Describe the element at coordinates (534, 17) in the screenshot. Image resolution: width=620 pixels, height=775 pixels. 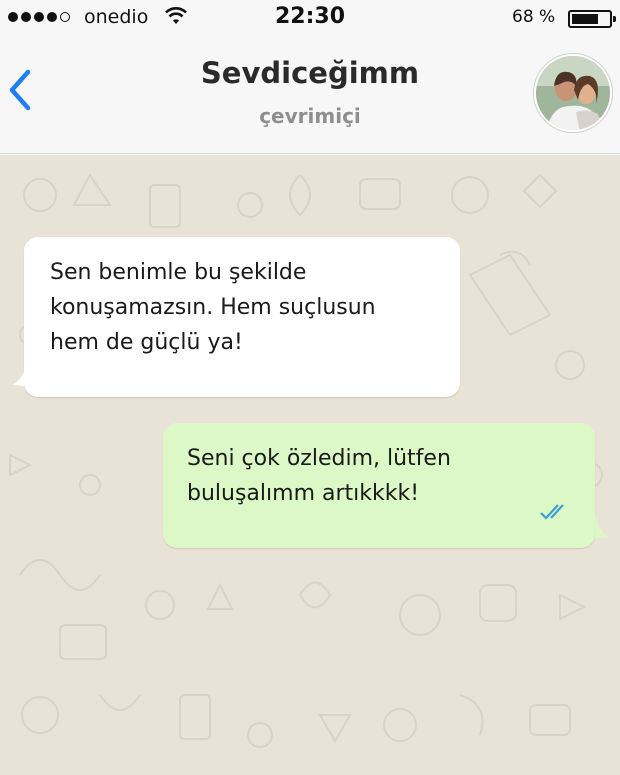
I see `battery-percent: 68 %` at that location.